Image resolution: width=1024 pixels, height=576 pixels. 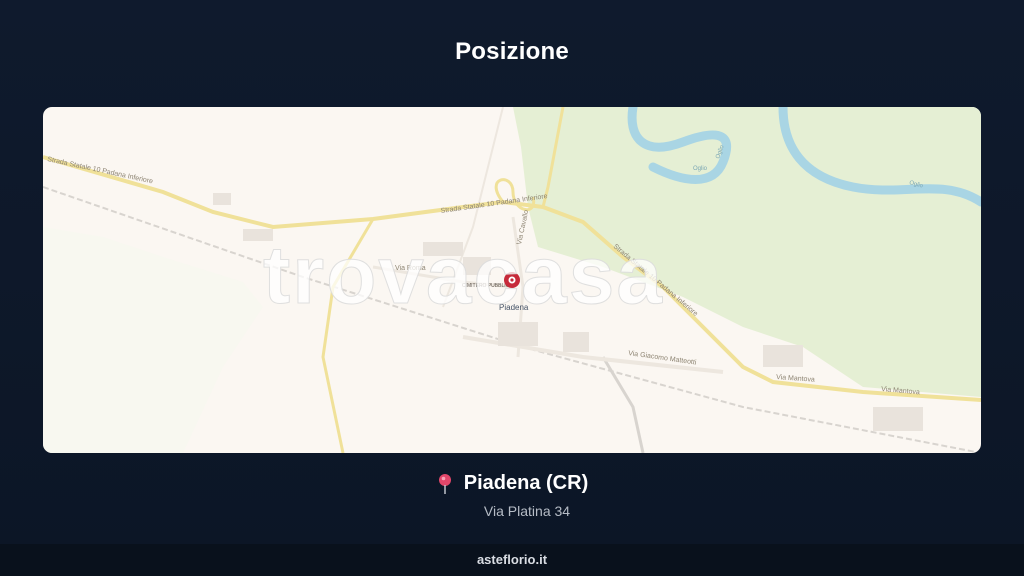 What do you see at coordinates (512, 51) in the screenshot?
I see `page-title: Posizione` at bounding box center [512, 51].